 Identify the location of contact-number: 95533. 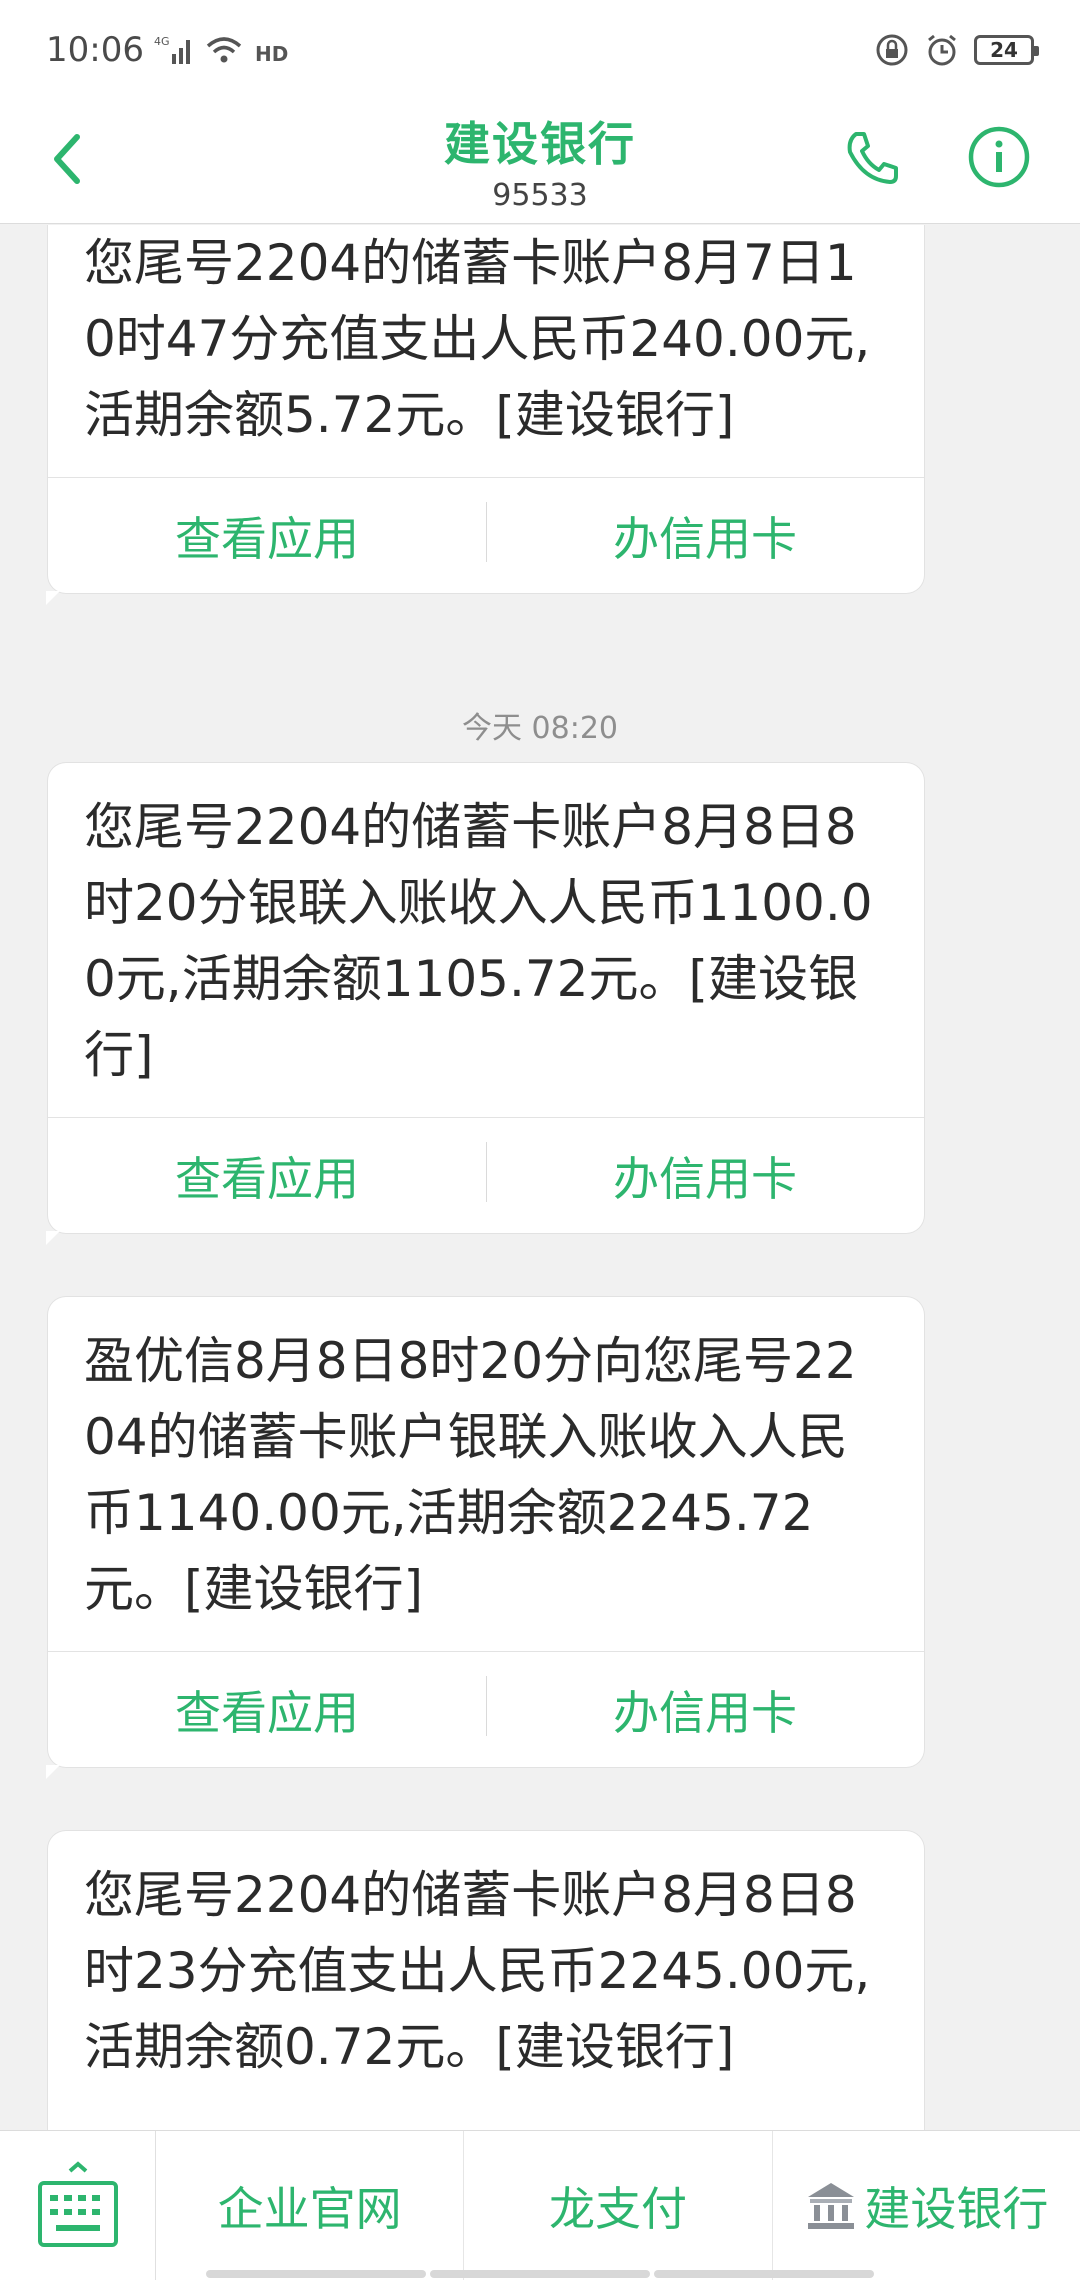
(540, 195).